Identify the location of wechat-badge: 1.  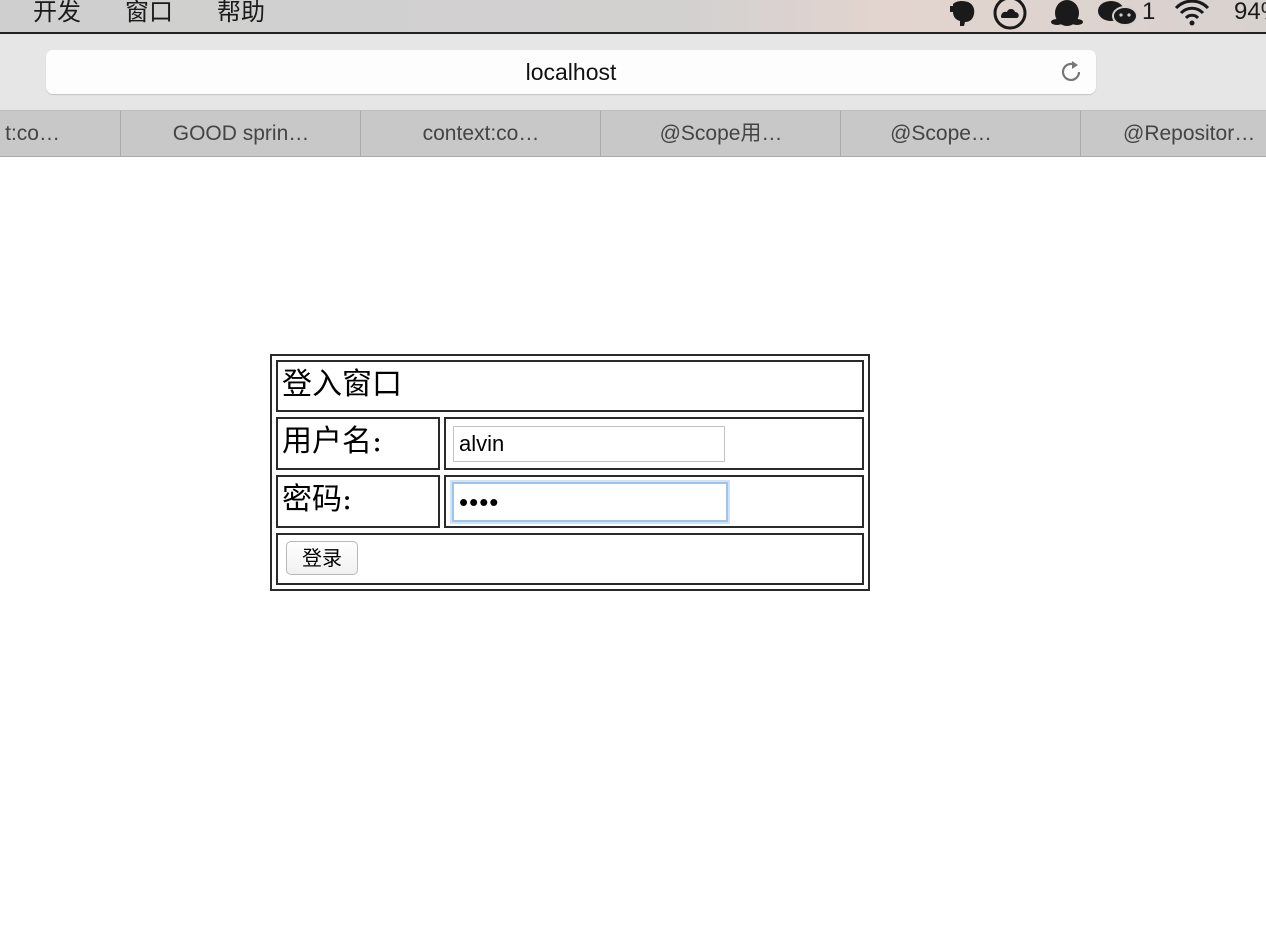
(1149, 12).